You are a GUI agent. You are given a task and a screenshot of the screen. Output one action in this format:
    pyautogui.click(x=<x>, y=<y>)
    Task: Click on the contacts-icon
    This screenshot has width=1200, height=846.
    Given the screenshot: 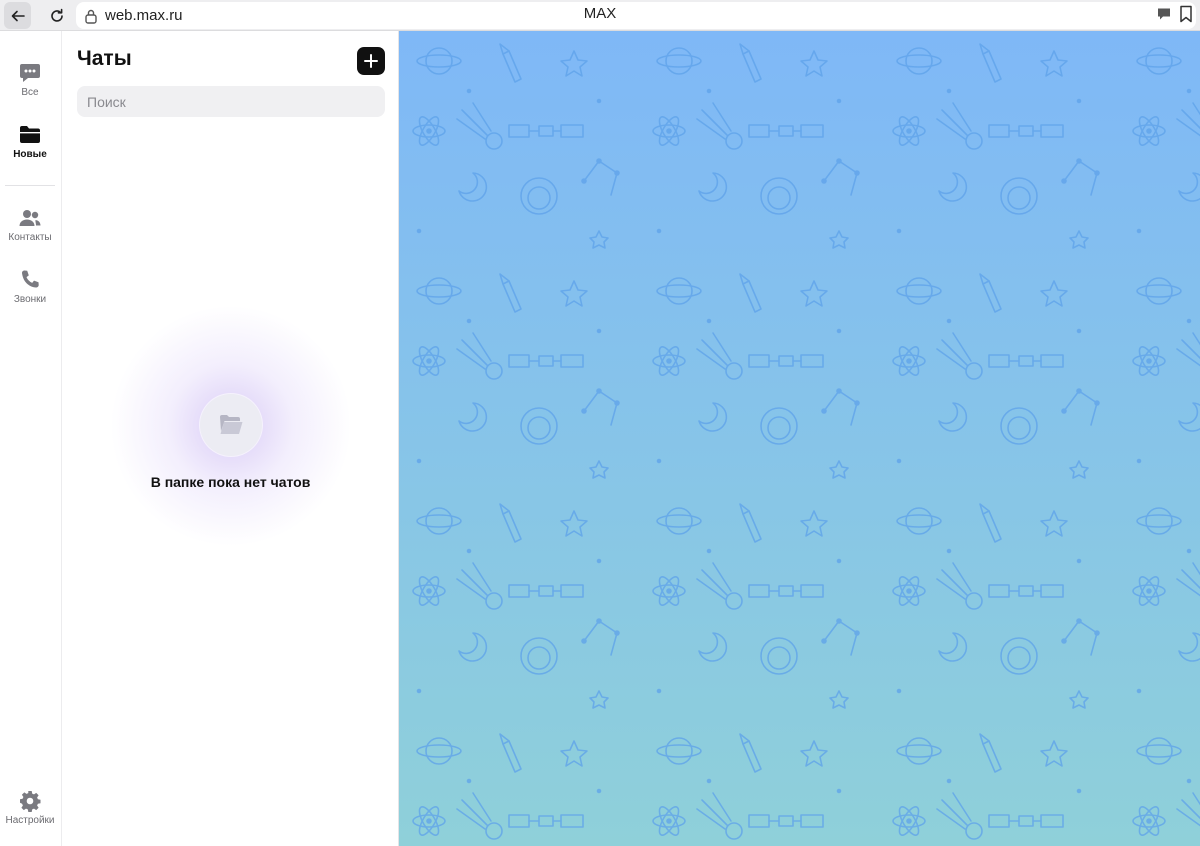 What is the action you would take?
    pyautogui.click(x=30, y=218)
    